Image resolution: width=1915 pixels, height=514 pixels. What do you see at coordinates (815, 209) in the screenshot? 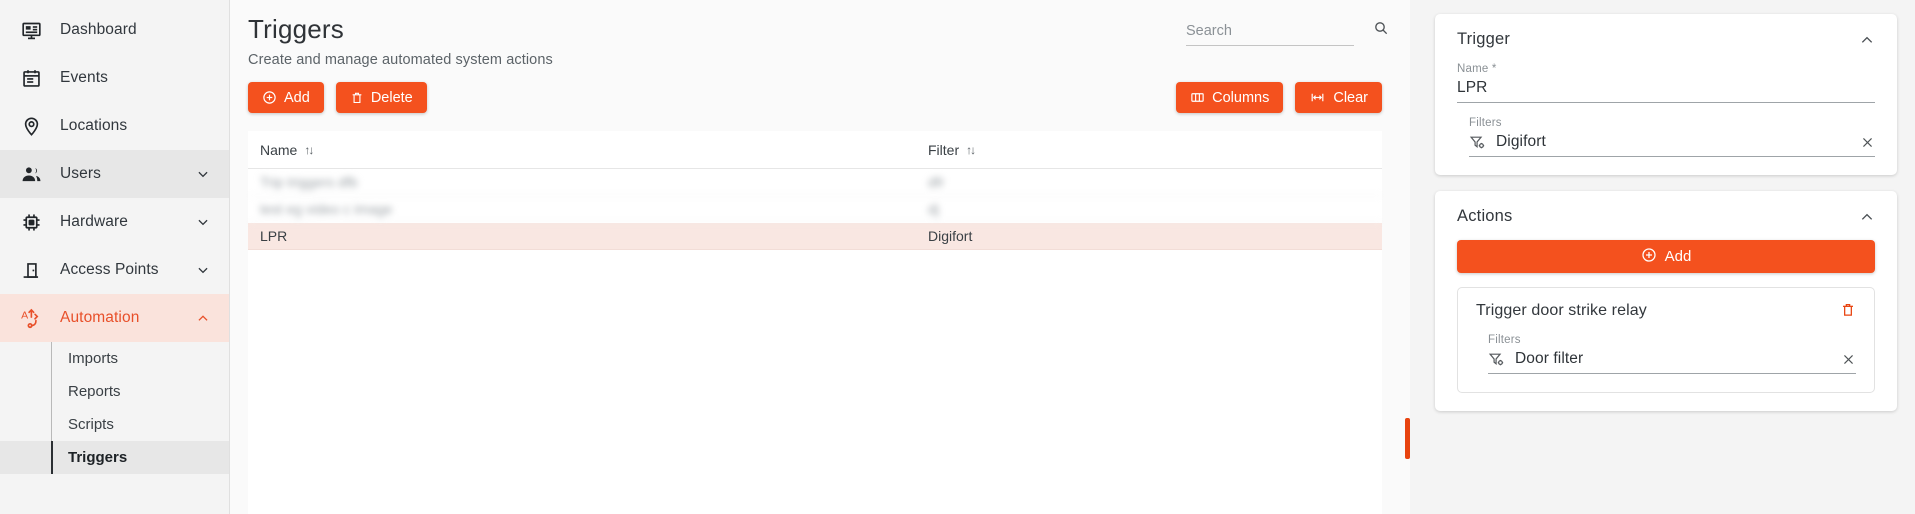
I see `table-row: test eg video c image dj` at bounding box center [815, 209].